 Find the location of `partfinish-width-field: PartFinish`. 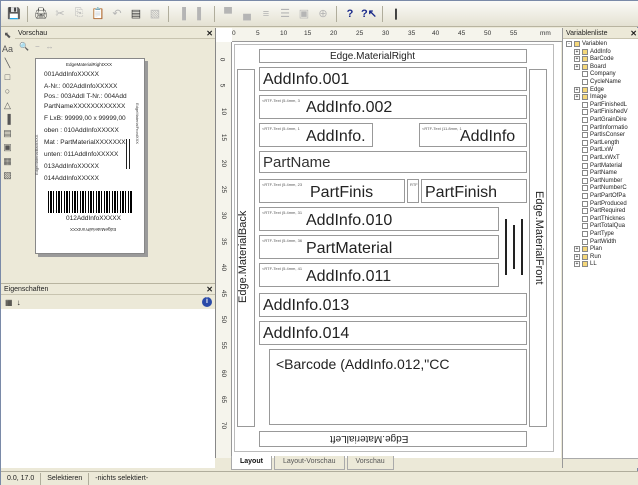

partfinish-width-field: PartFinish is located at coordinates (474, 191).